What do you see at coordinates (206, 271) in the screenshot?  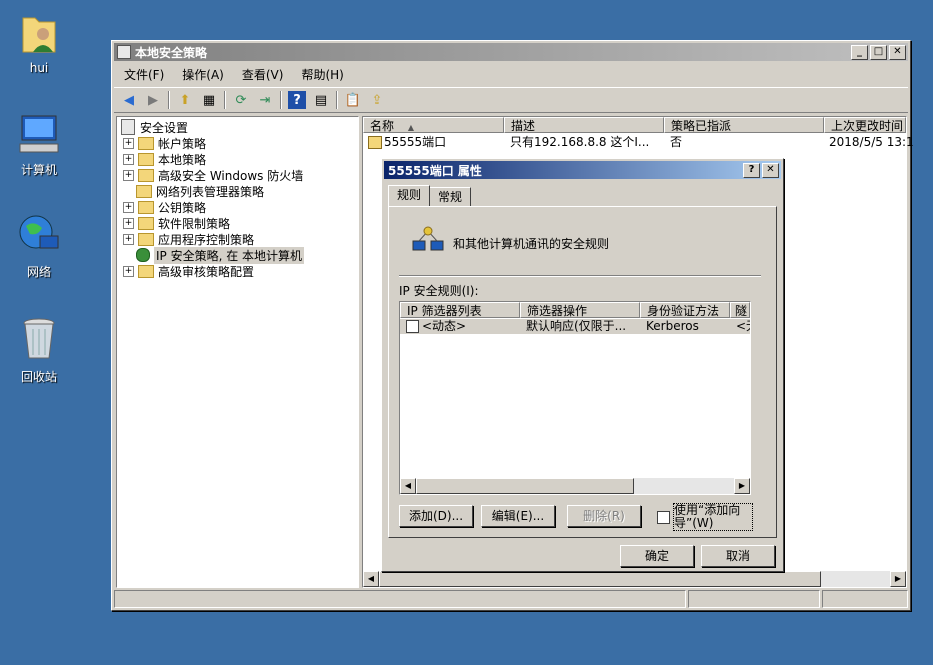 I see `tree-item-label: 高级审核策略配置` at bounding box center [206, 271].